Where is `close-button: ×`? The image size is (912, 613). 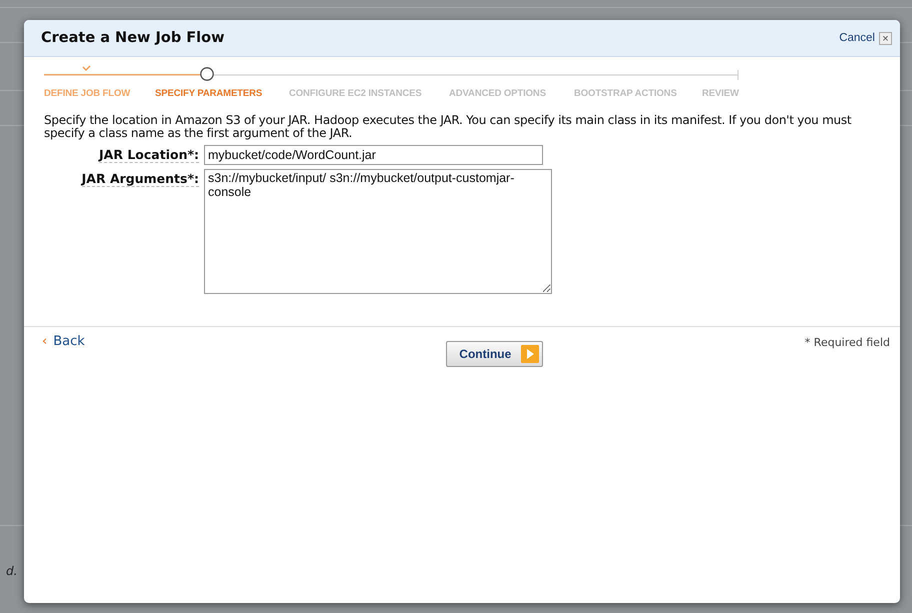
close-button: × is located at coordinates (885, 38).